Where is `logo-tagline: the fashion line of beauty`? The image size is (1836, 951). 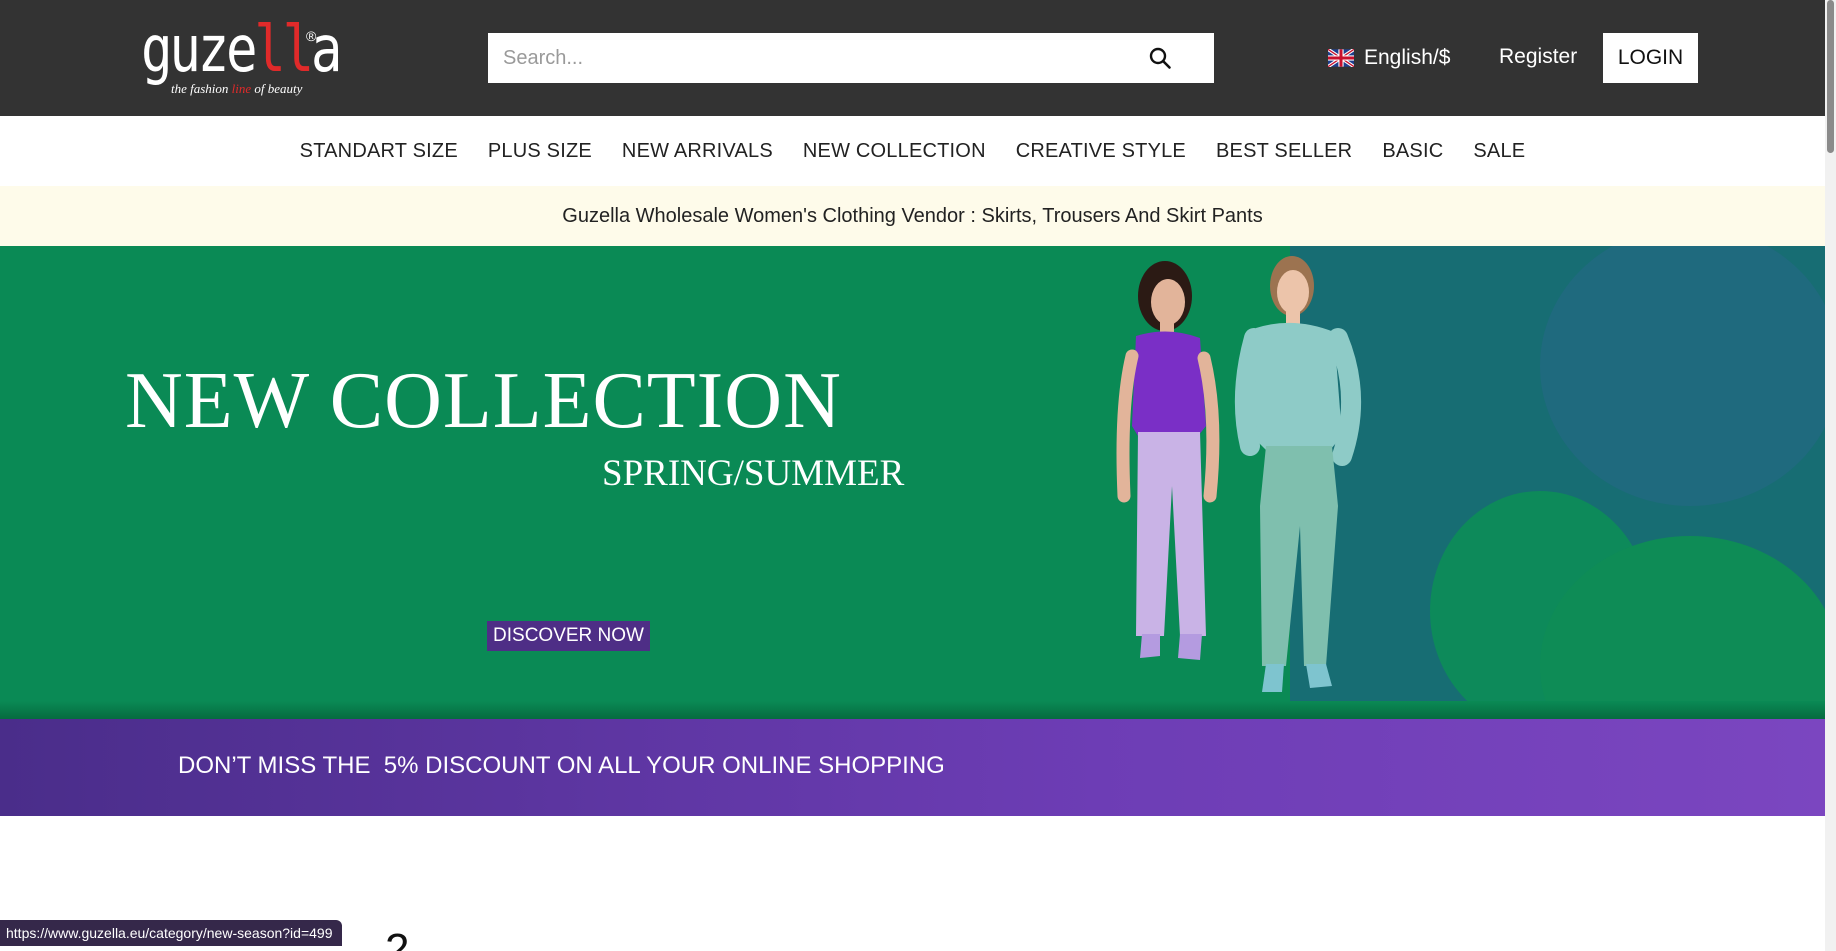 logo-tagline: the fashion line of beauty is located at coordinates (236, 89).